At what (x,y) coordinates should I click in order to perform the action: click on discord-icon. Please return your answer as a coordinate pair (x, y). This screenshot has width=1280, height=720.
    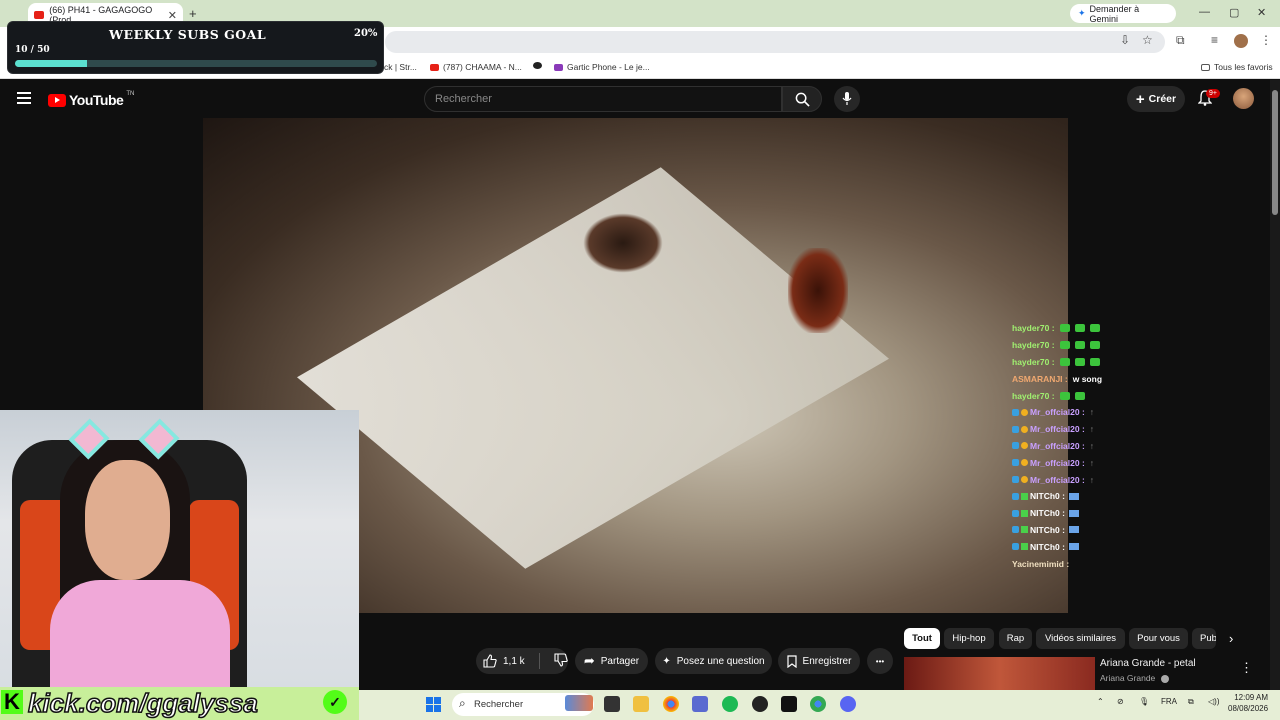
    Looking at the image, I should click on (848, 704).